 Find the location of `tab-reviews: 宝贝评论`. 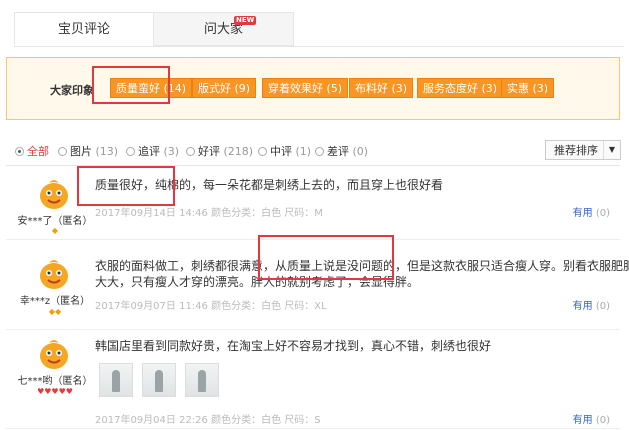

tab-reviews: 宝贝评论 is located at coordinates (84, 29).